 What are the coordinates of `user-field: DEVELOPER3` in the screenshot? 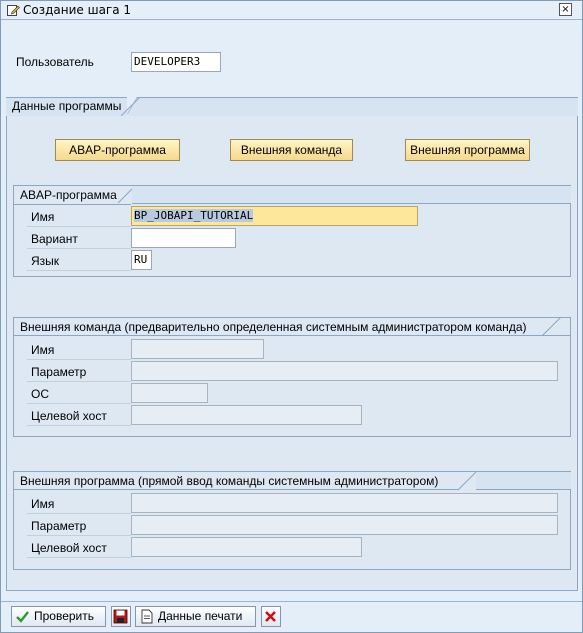 It's located at (176, 62).